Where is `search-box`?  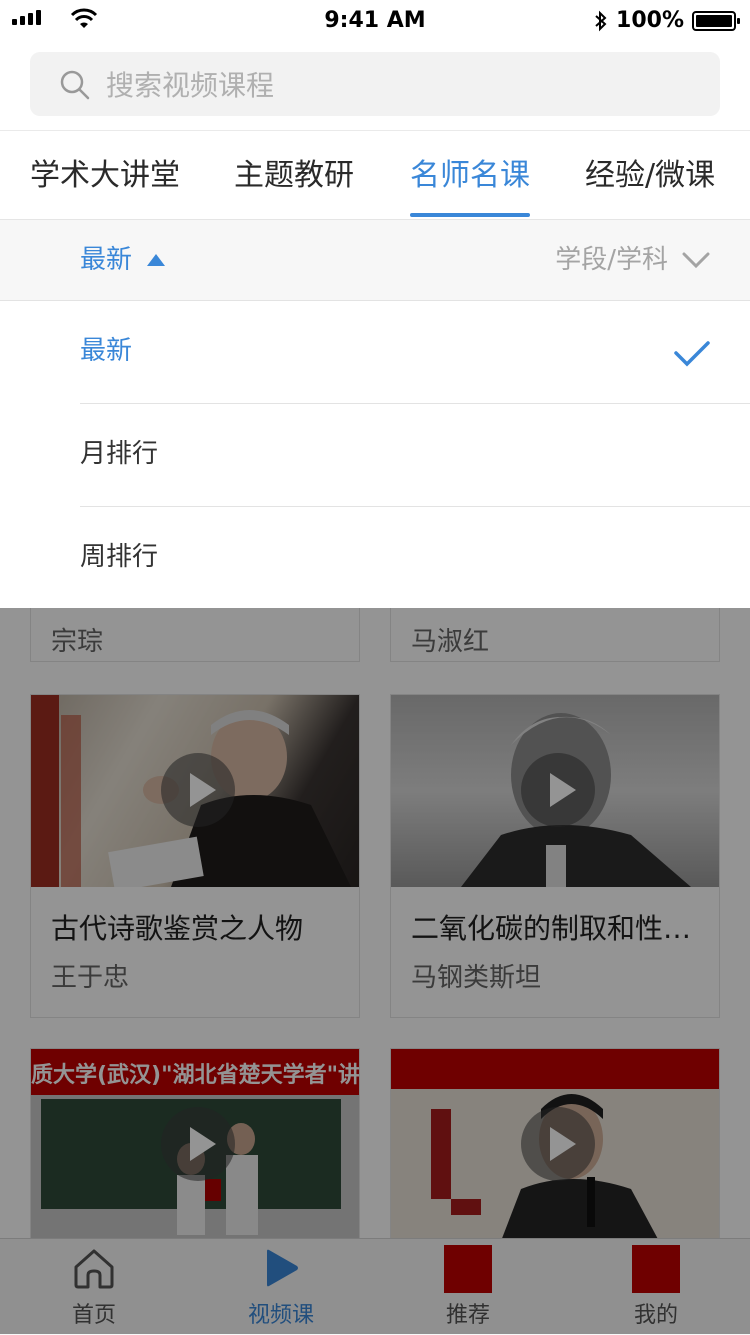 search-box is located at coordinates (375, 85).